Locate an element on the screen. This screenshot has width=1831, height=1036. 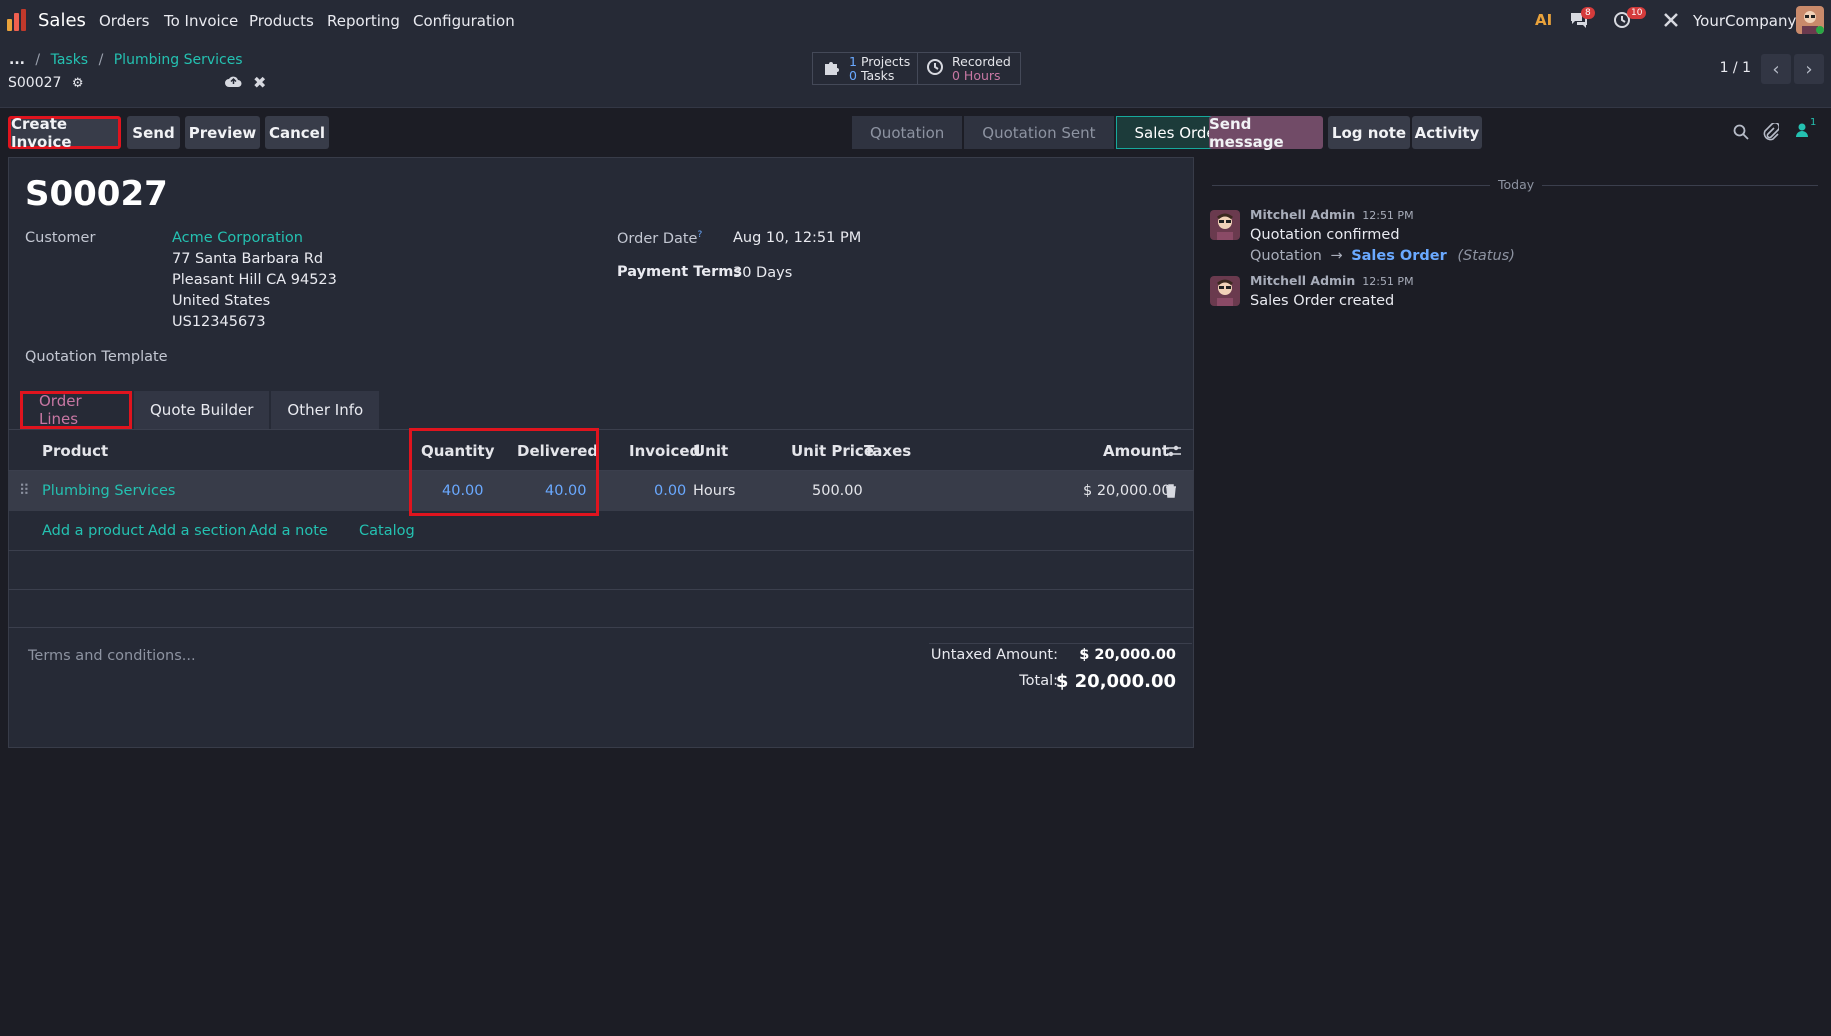
col-product: Product is located at coordinates (75, 450).